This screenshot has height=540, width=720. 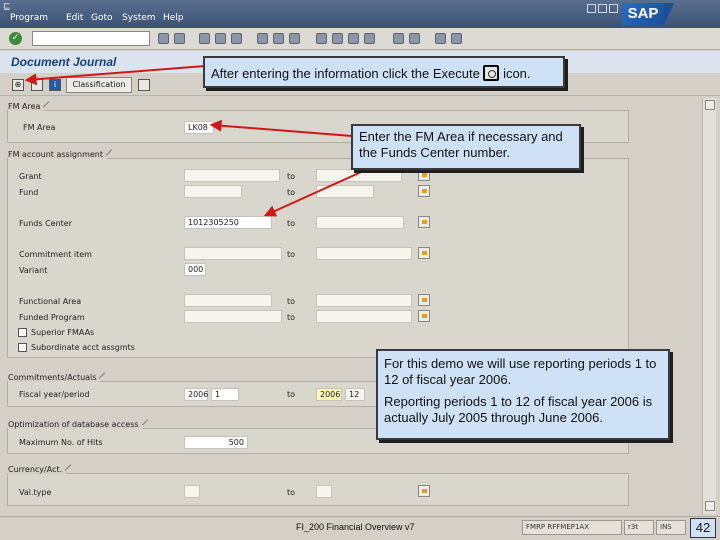 What do you see at coordinates (18, 85) in the screenshot?
I see `execute-icon: ⊕` at bounding box center [18, 85].